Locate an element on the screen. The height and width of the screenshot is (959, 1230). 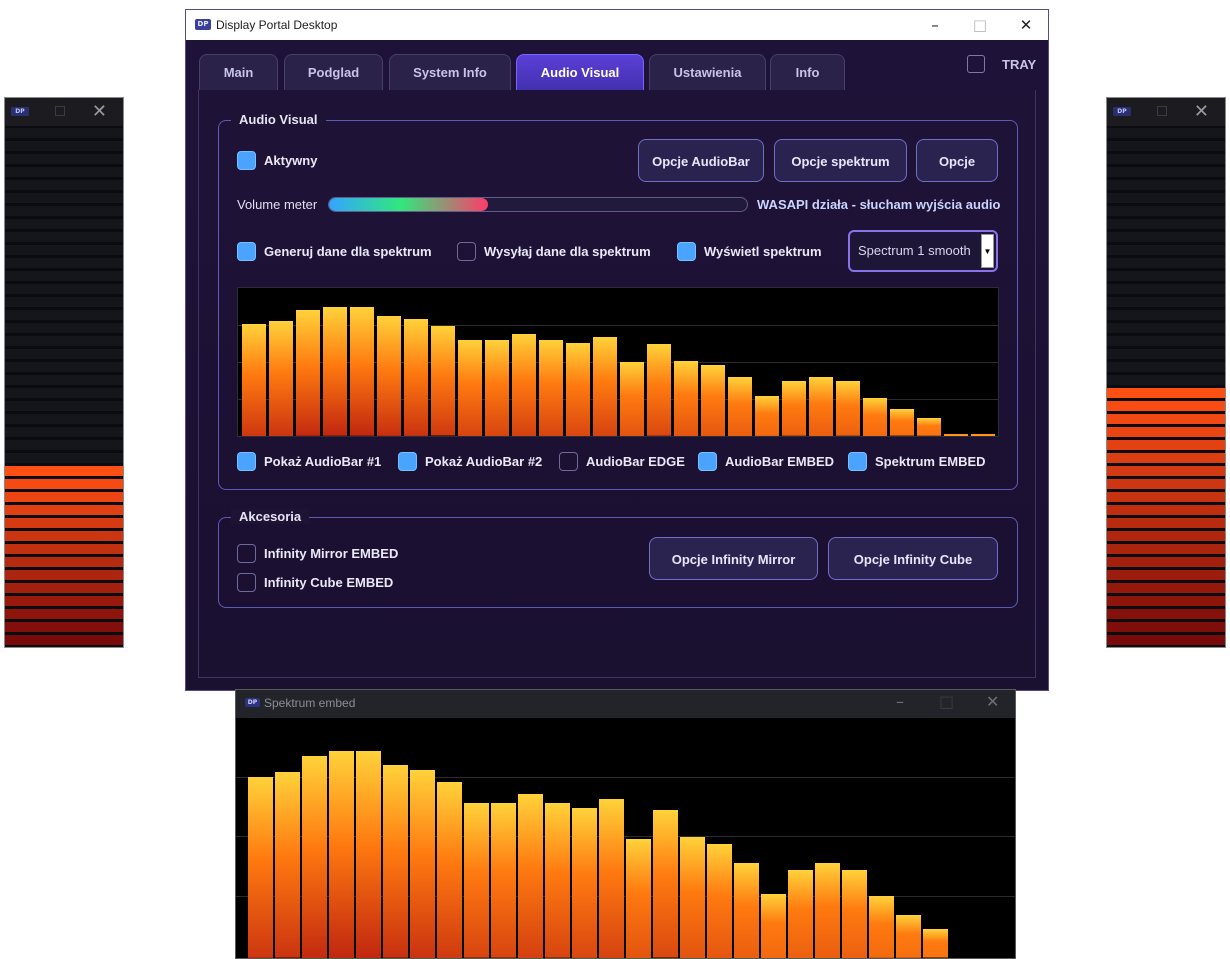
wasapi-status: WASAPI działa - słucham wyjścia audio is located at coordinates (879, 204).